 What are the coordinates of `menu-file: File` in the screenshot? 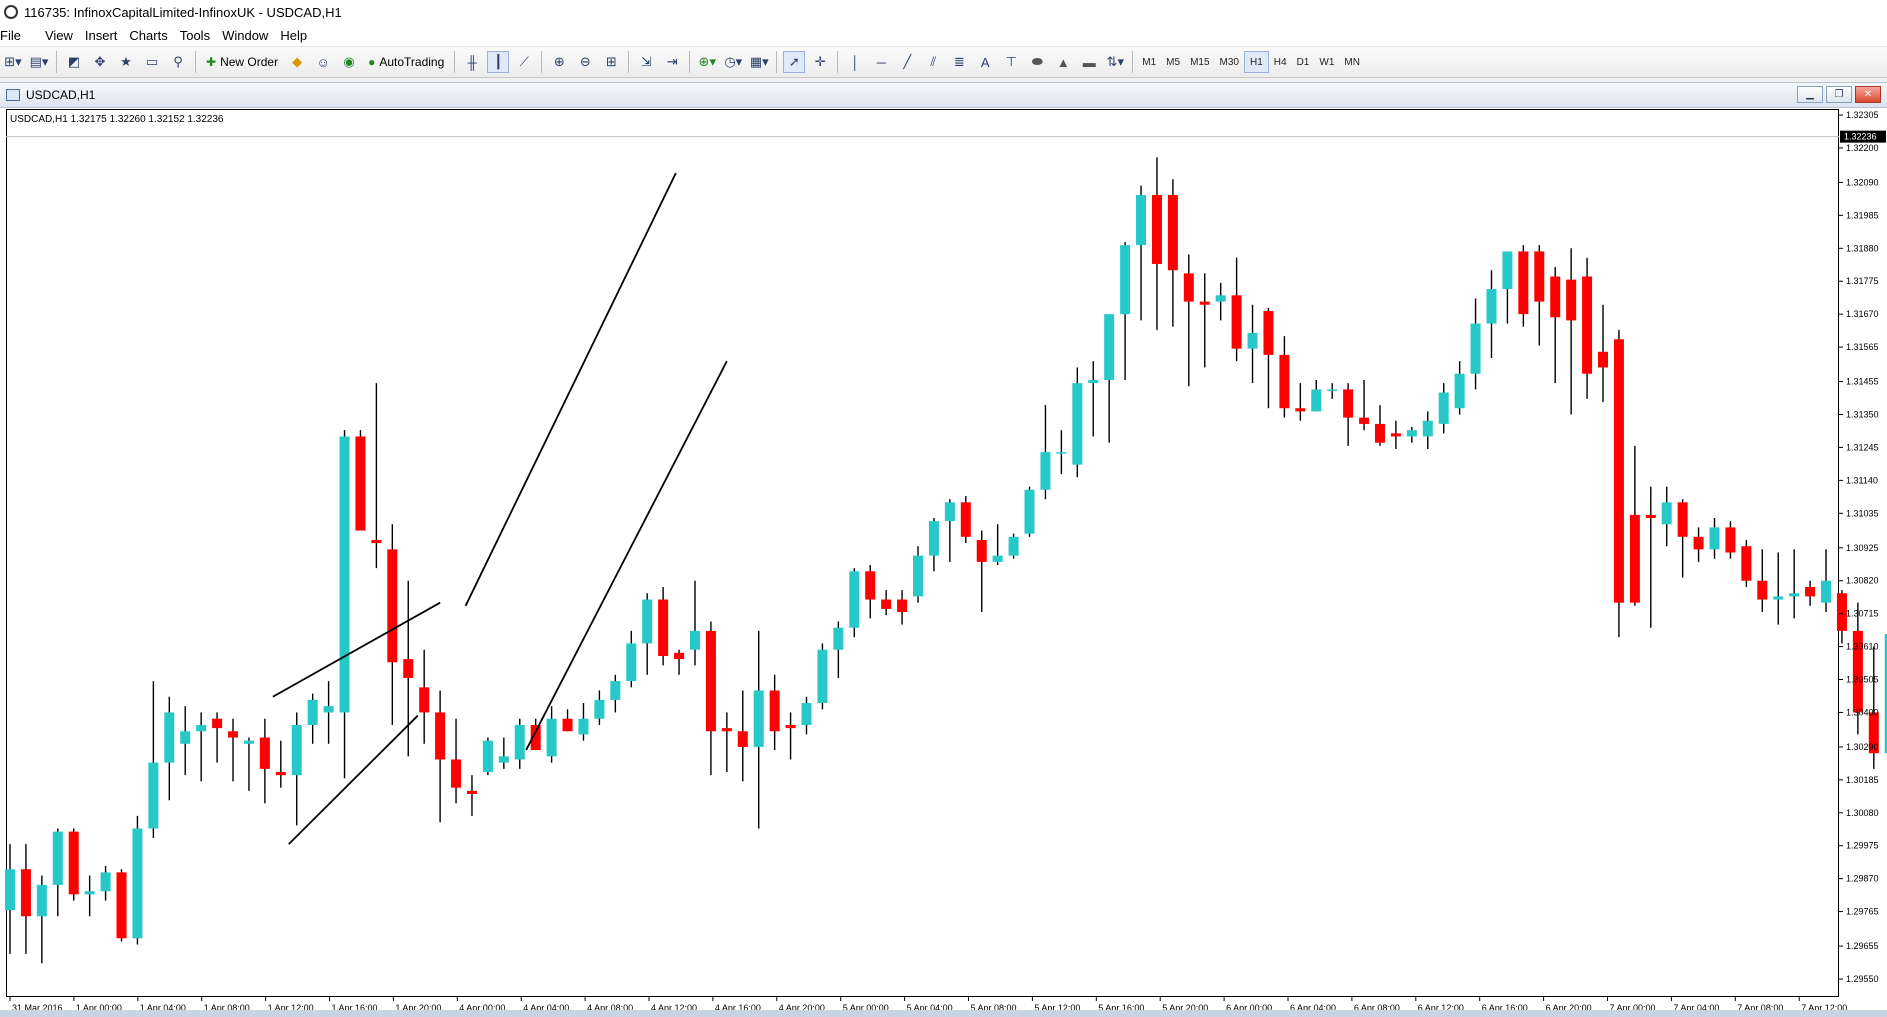 It's located at (16, 35).